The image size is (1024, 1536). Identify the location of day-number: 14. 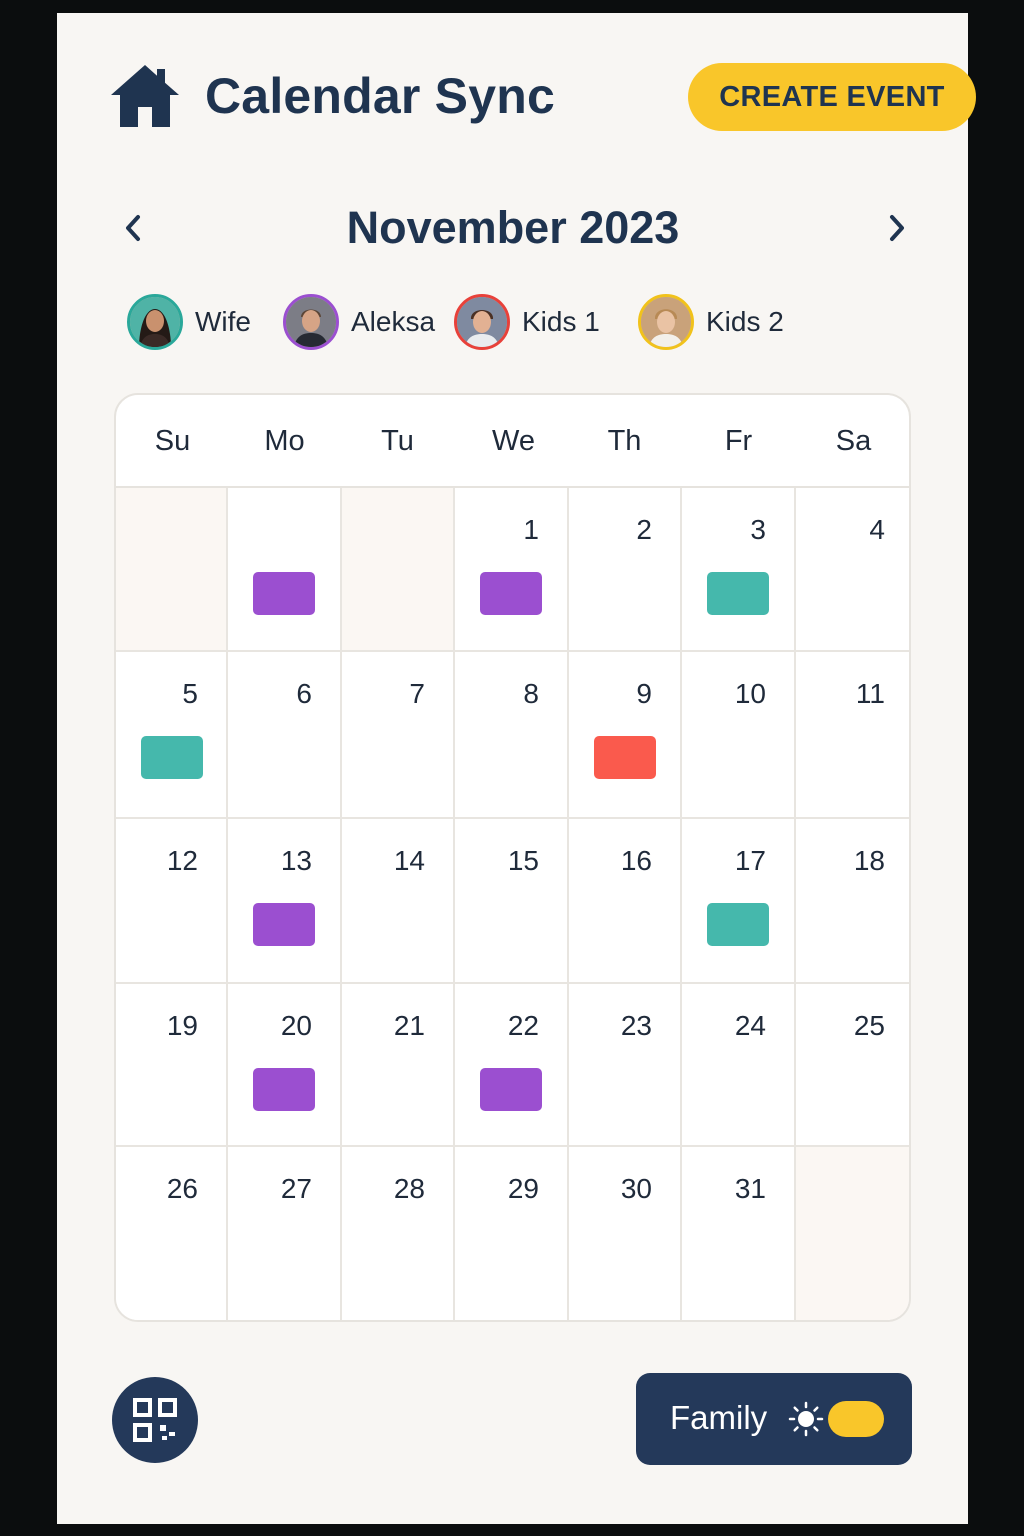
(409, 860).